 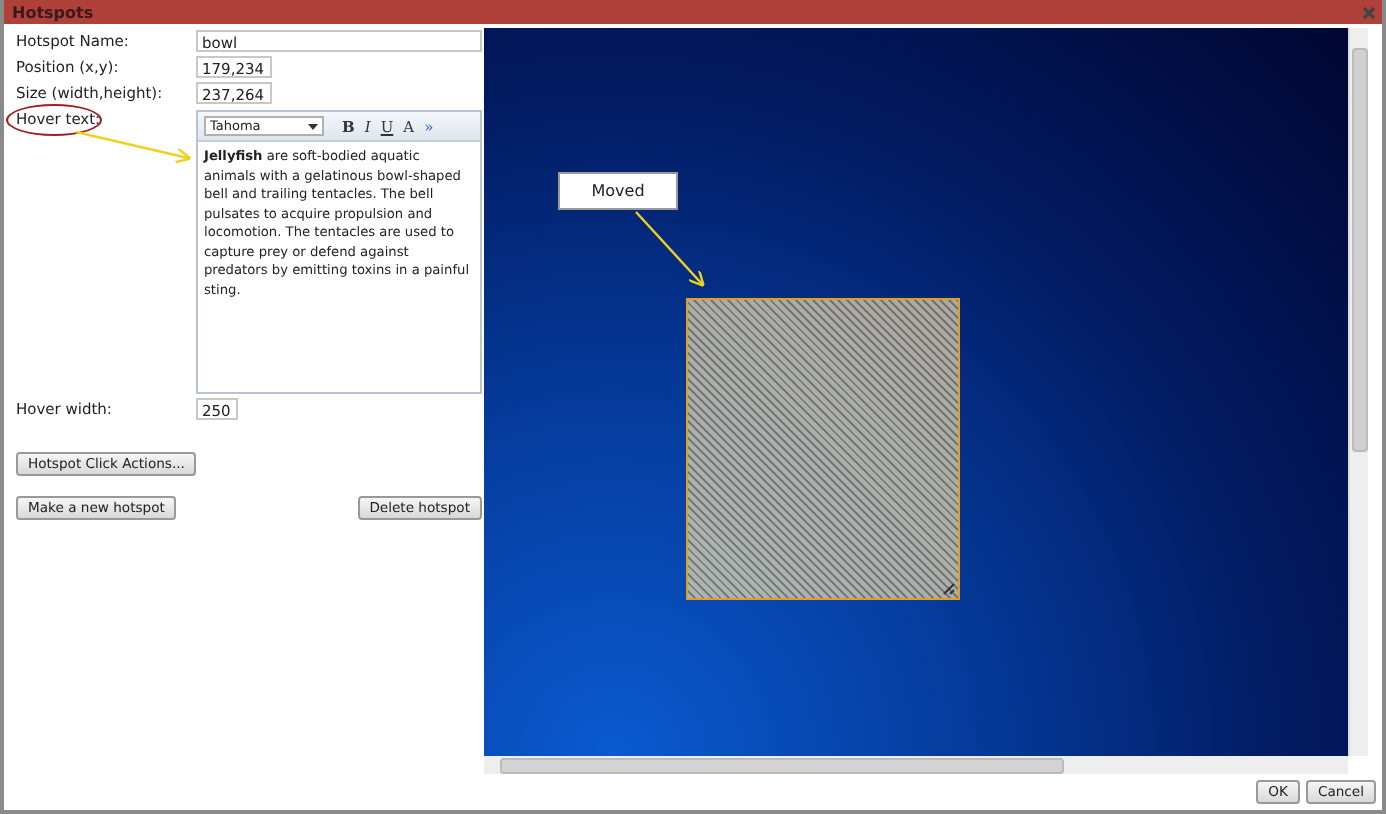 I want to click on vertical-scrollbar, so click(x=1358, y=392).